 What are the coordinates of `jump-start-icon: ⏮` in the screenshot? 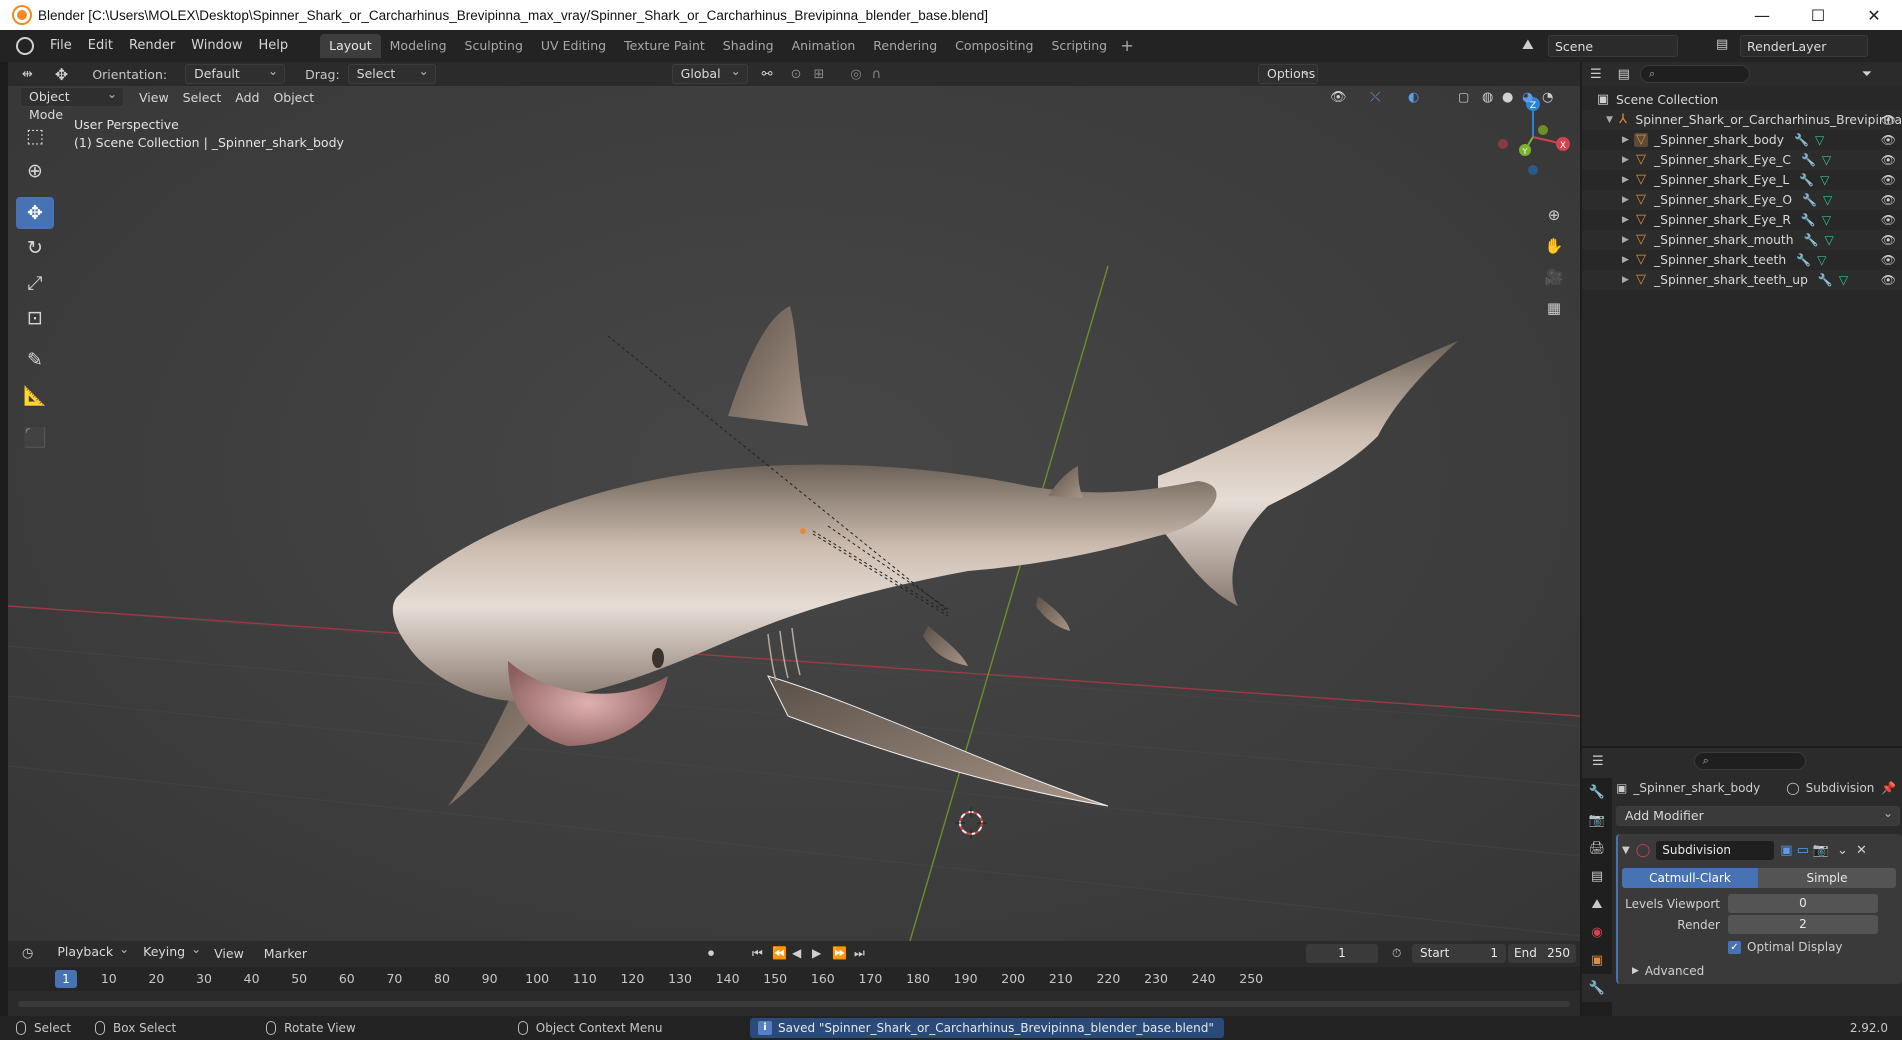 It's located at (757, 953).